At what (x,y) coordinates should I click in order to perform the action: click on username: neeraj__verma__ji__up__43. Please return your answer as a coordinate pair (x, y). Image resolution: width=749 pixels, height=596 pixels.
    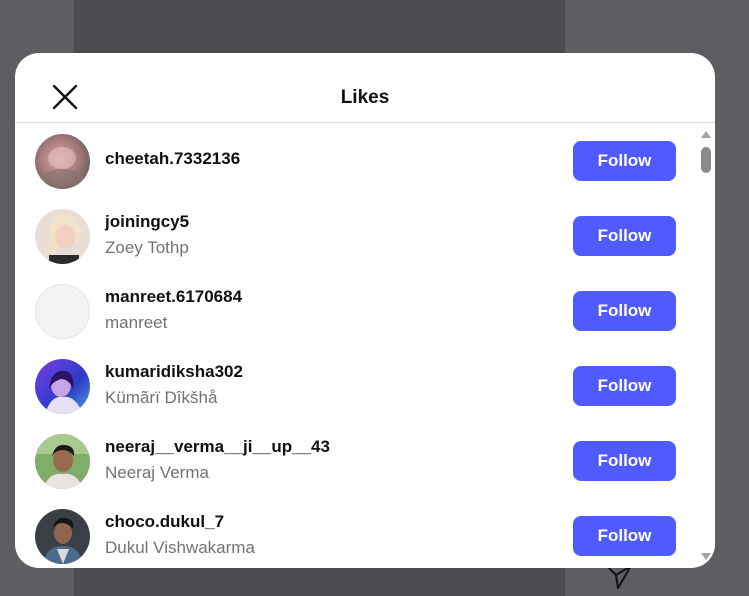
    Looking at the image, I should click on (217, 447).